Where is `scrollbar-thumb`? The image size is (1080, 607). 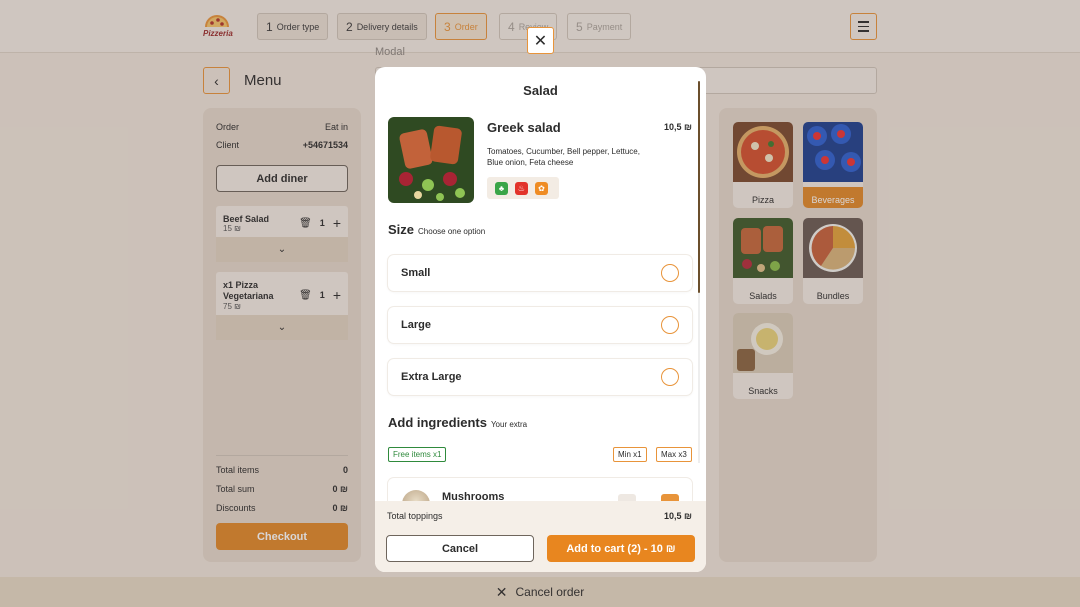
scrollbar-thumb is located at coordinates (699, 187).